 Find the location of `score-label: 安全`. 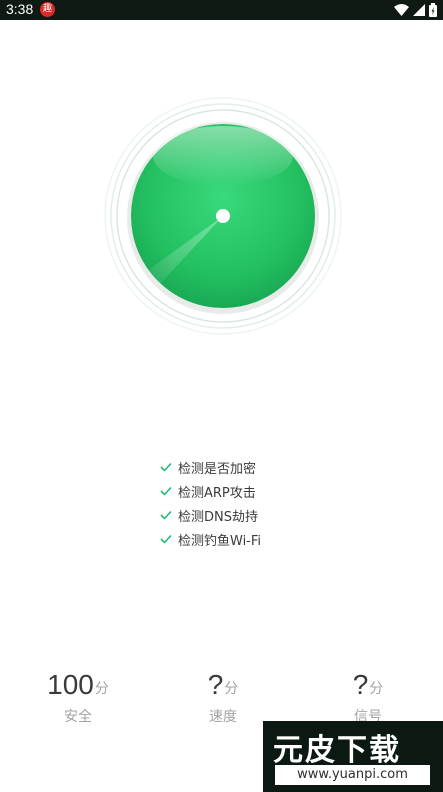

score-label: 安全 is located at coordinates (78, 717).